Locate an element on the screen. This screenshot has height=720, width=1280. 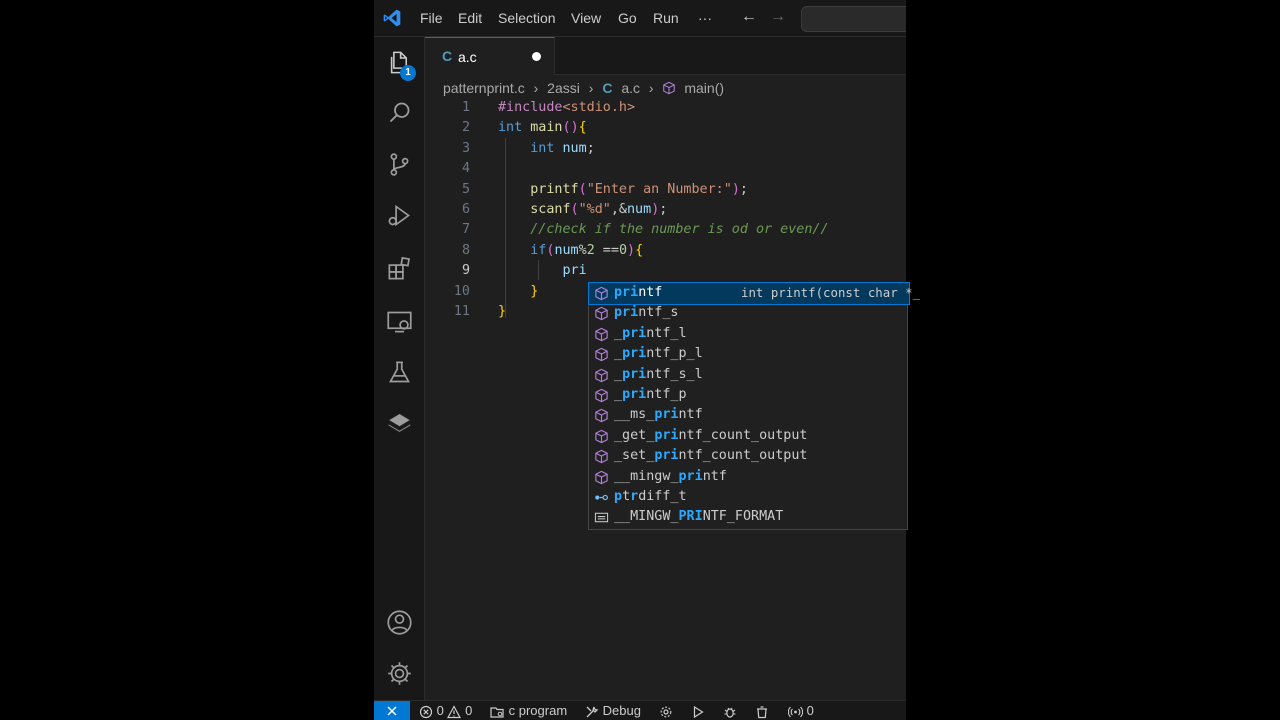
code-line: scanf("%d",&num); is located at coordinates (582, 210).